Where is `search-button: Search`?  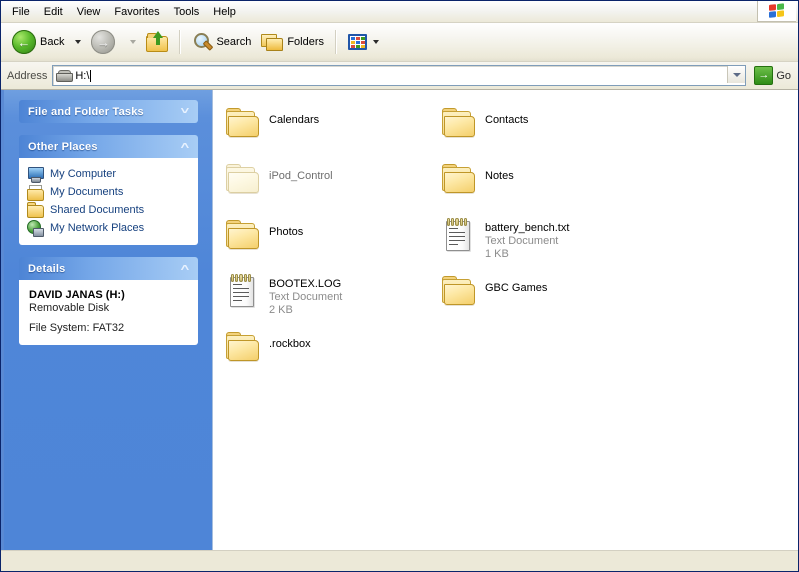 search-button: Search is located at coordinates (221, 42).